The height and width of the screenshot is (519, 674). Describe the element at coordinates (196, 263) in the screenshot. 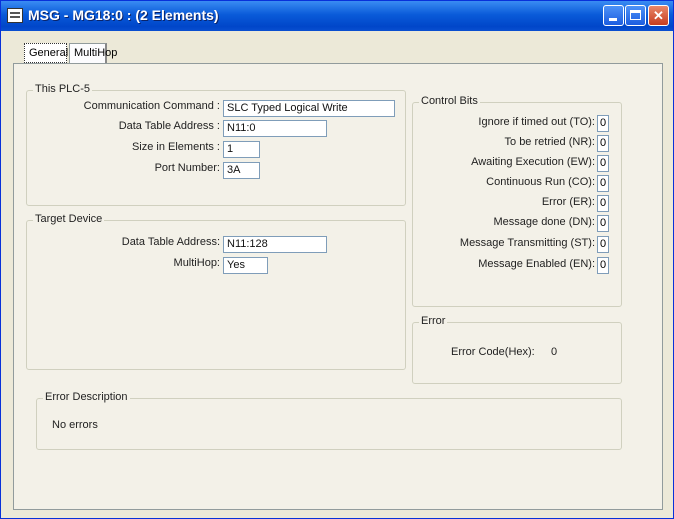

I see `multihop-label: MultiHop:` at that location.